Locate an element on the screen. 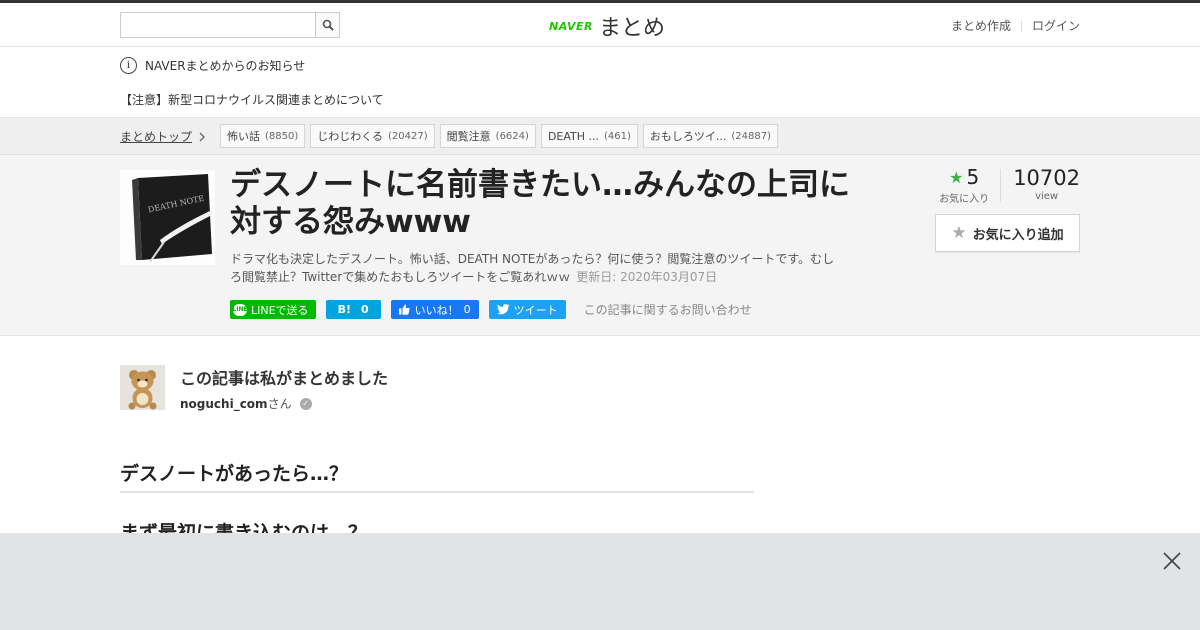  site-header: NAVER まとめ まとめ作成 ログイン is located at coordinates (600, 25).